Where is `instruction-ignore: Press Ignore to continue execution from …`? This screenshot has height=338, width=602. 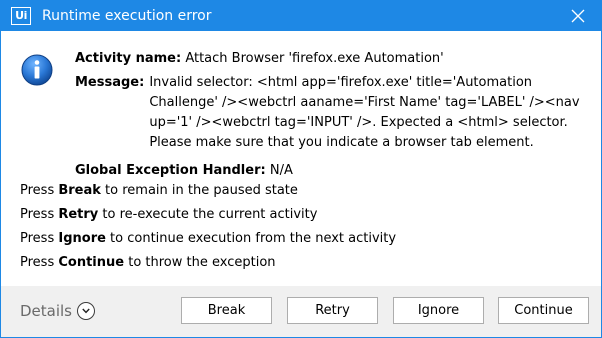
instruction-ignore: Press Ignore to continue execution from … is located at coordinates (305, 239).